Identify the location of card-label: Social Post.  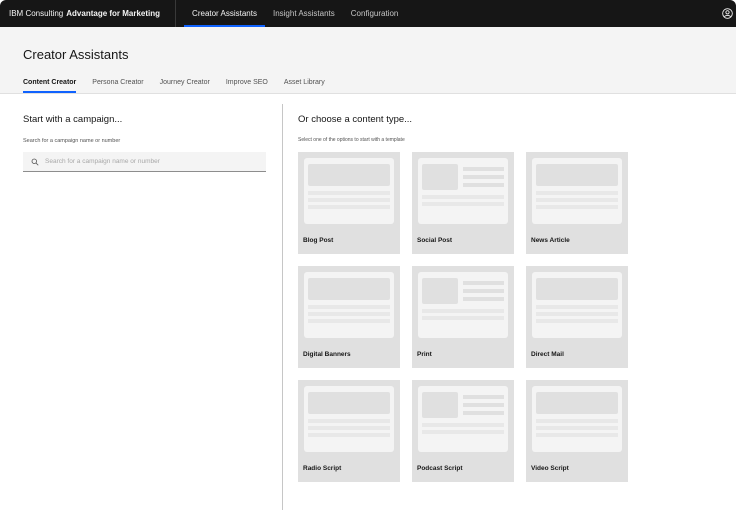
(435, 240).